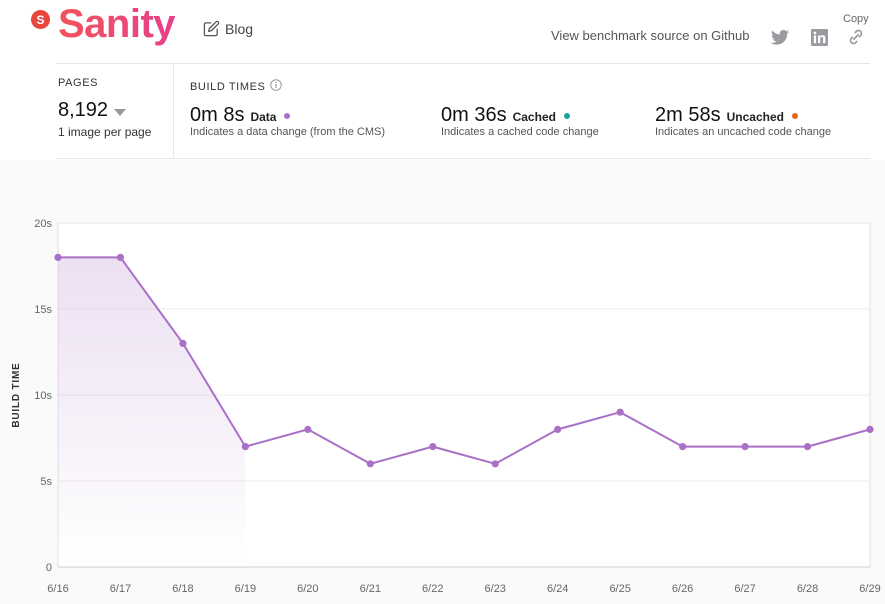  What do you see at coordinates (245, 589) in the screenshot?
I see `x-tick-label: 6/19` at bounding box center [245, 589].